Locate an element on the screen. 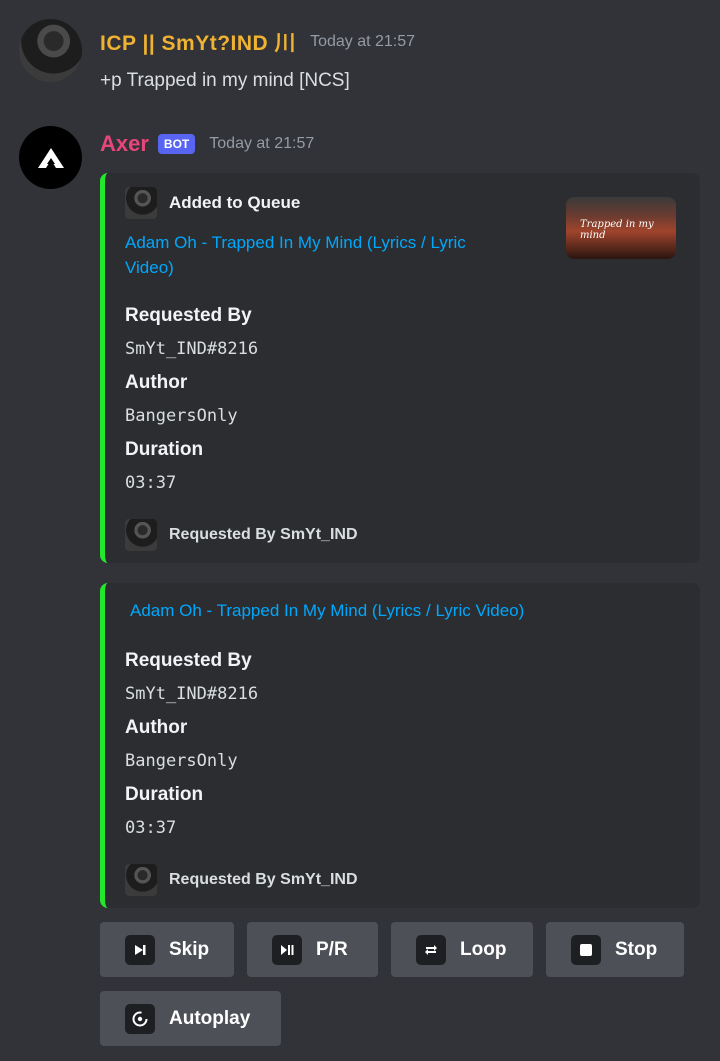 This screenshot has height=1061, width=720. stop-button: Stop is located at coordinates (615, 949).